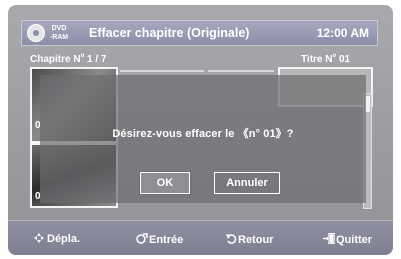 The height and width of the screenshot is (259, 401). I want to click on footer-bar: Dépla. Entrée Retour Quitter, so click(200, 237).